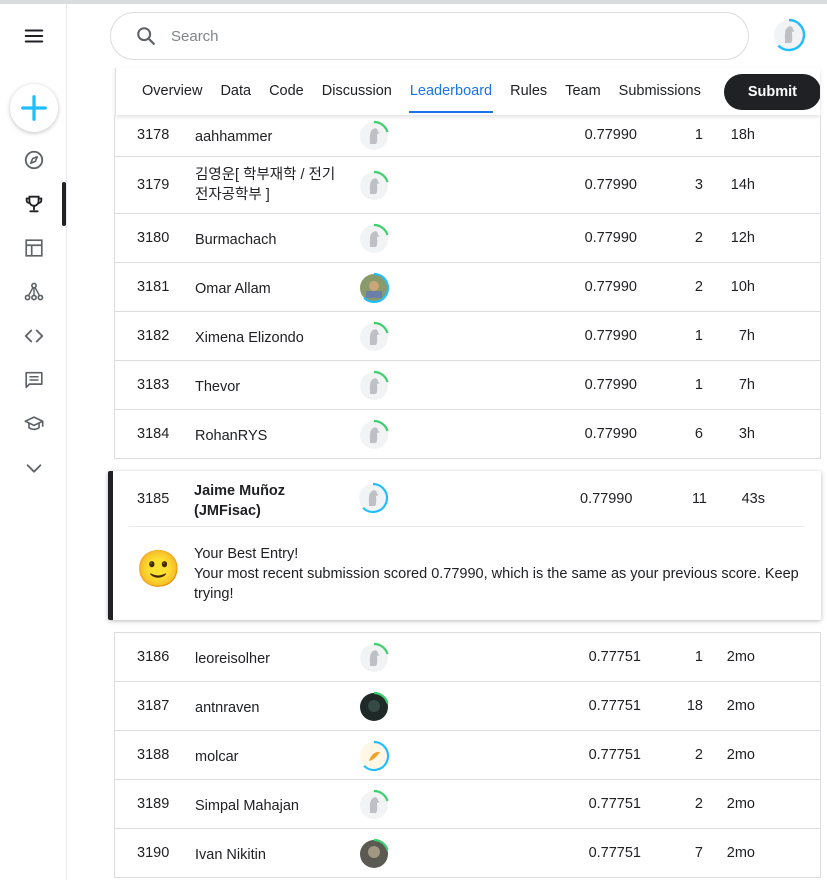 The image size is (827, 880). What do you see at coordinates (467, 706) in the screenshot?
I see `table-row: 3187 antnraven 0.77751 18 2mo` at bounding box center [467, 706].